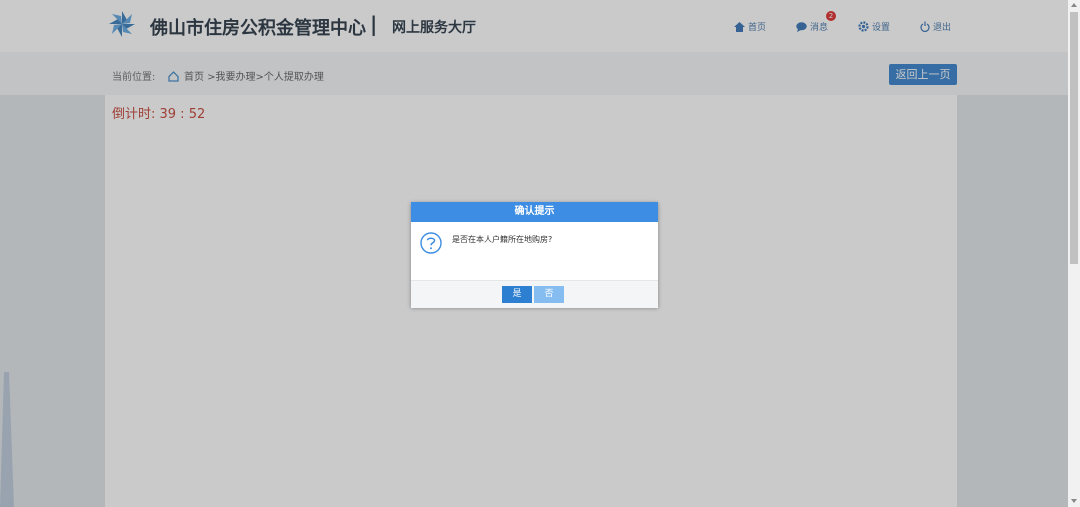  Describe the element at coordinates (431, 245) in the screenshot. I see `question-icon` at that location.